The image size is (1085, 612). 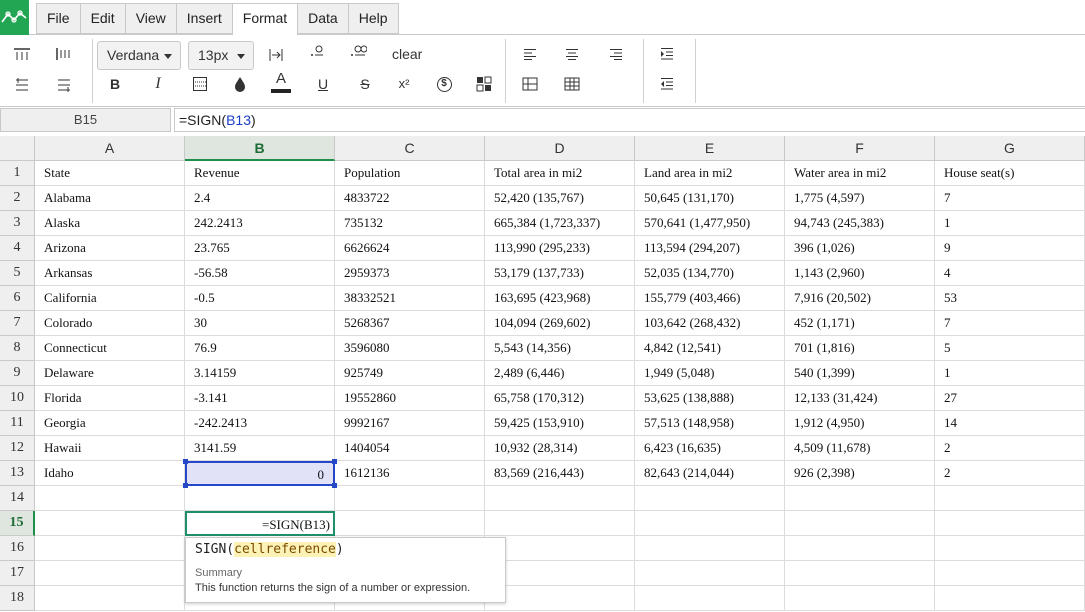 I want to click on cell-d10: 65,758 (170,312), so click(x=560, y=398).